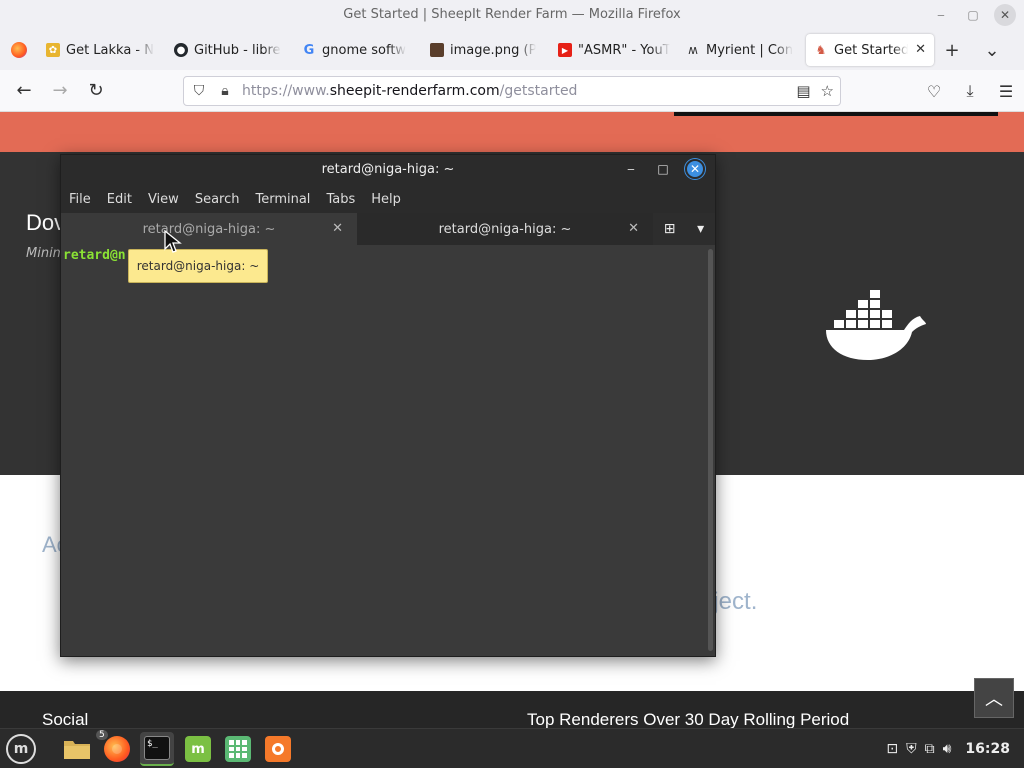  What do you see at coordinates (970, 91) in the screenshot?
I see `downloads-icon: ⤓` at bounding box center [970, 91].